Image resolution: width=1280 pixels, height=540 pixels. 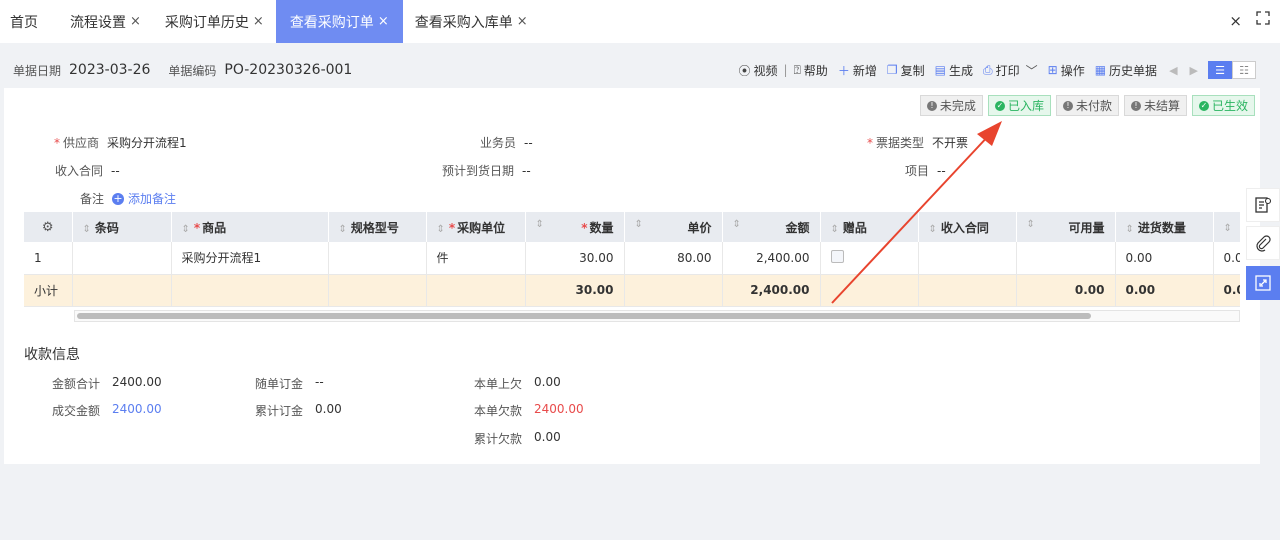 I want to click on tab-purchase-order-history: 采购订单历史 ×, so click(x=214, y=21).